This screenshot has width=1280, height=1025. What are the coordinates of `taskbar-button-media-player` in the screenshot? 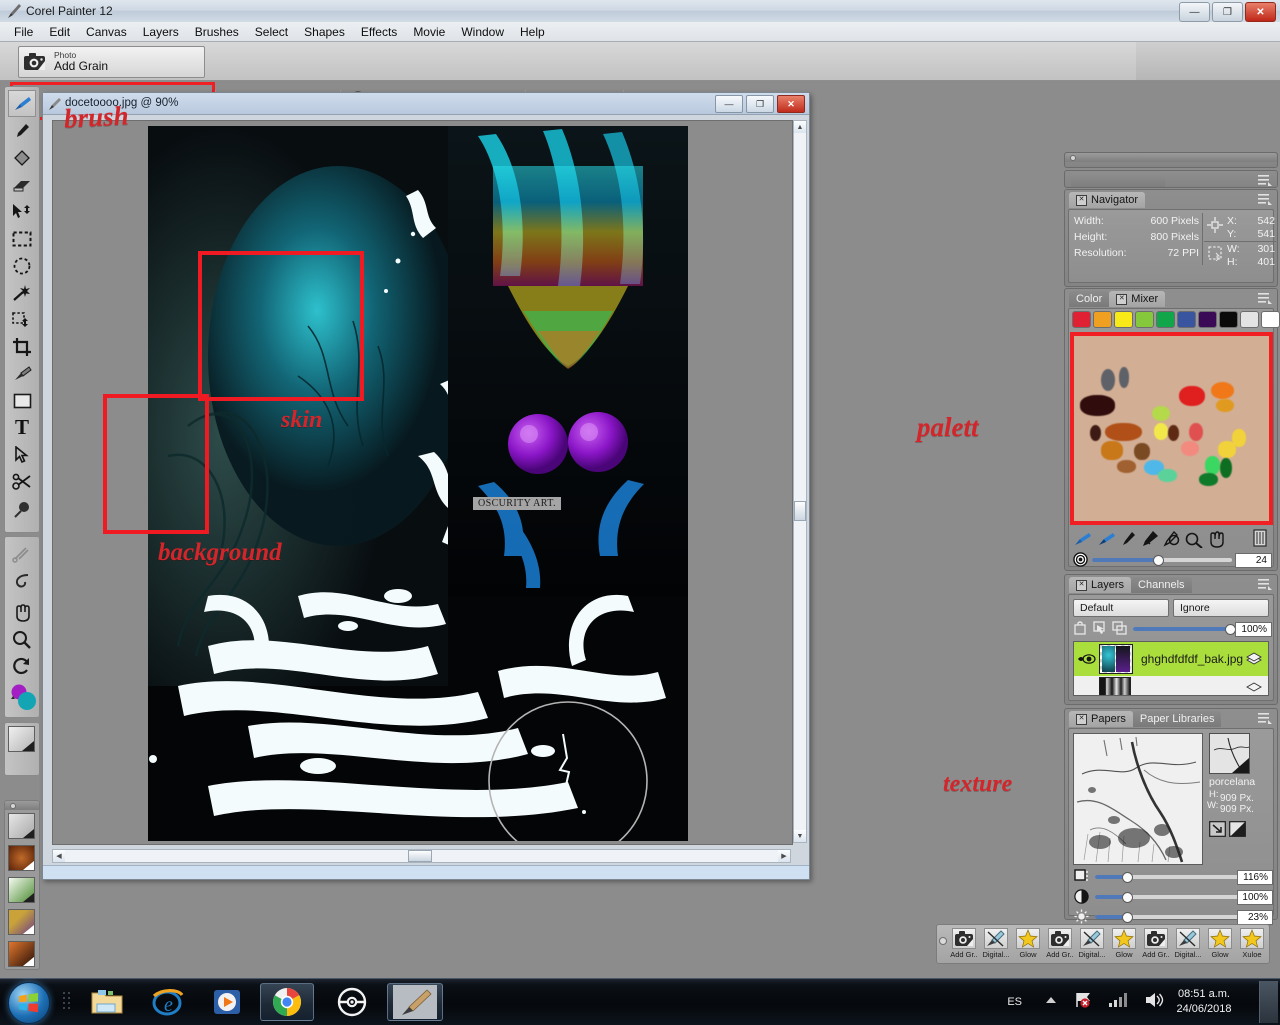 It's located at (227, 1002).